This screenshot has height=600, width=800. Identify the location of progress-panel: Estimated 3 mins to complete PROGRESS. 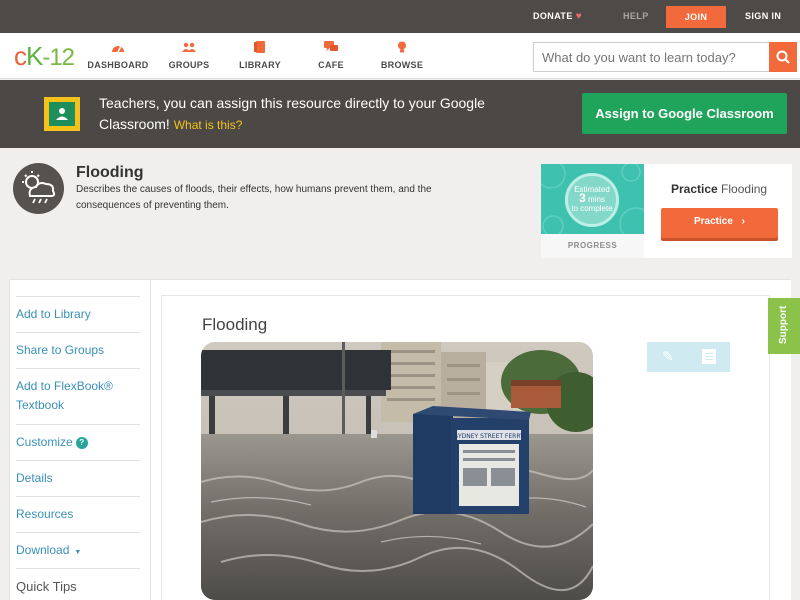
(592, 211).